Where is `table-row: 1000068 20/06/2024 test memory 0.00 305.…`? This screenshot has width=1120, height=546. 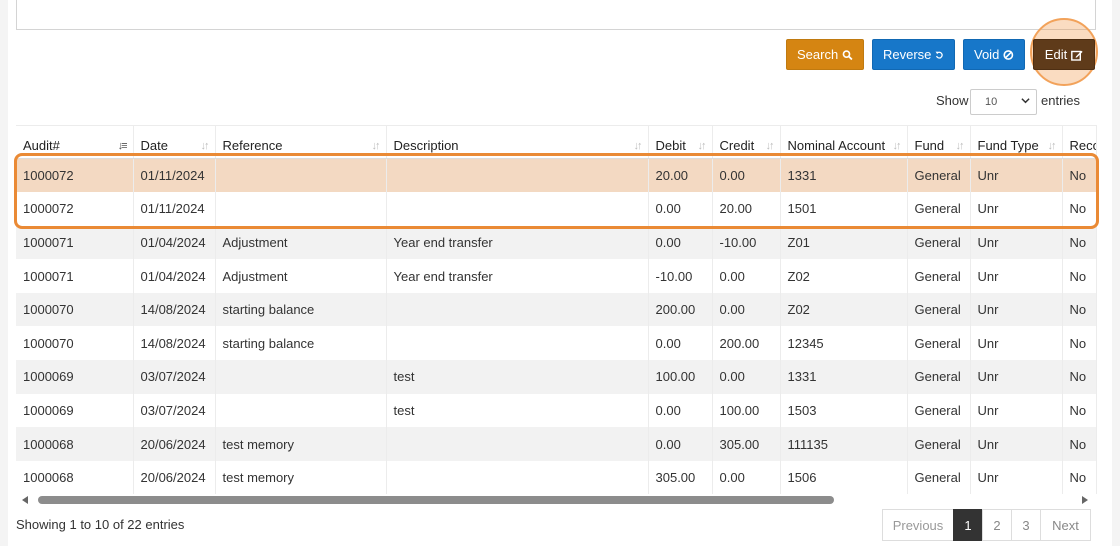
table-row: 1000068 20/06/2024 test memory 0.00 305.… is located at coordinates (556, 444).